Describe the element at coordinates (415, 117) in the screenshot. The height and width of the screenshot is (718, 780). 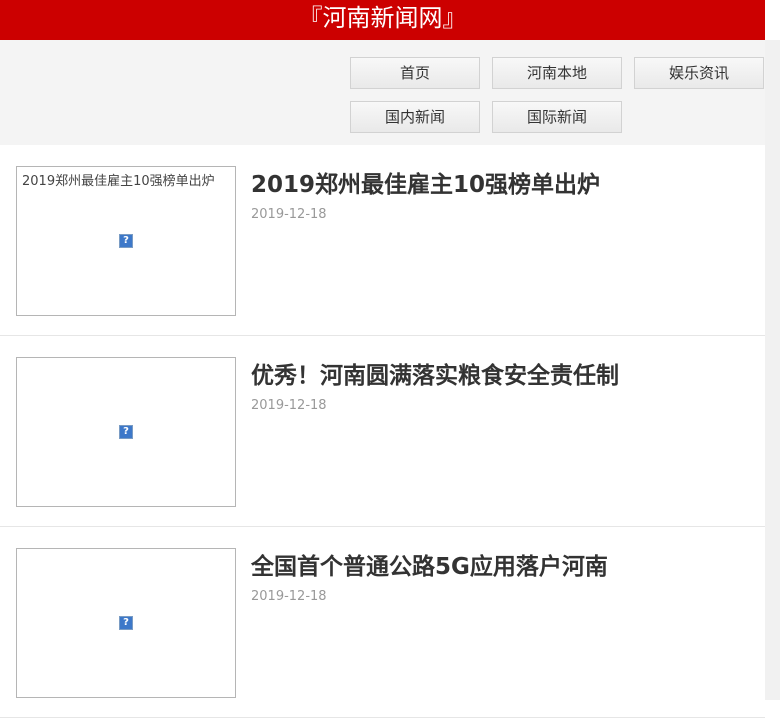
I see `nav-domestic-news-button: 国内新闻` at that location.